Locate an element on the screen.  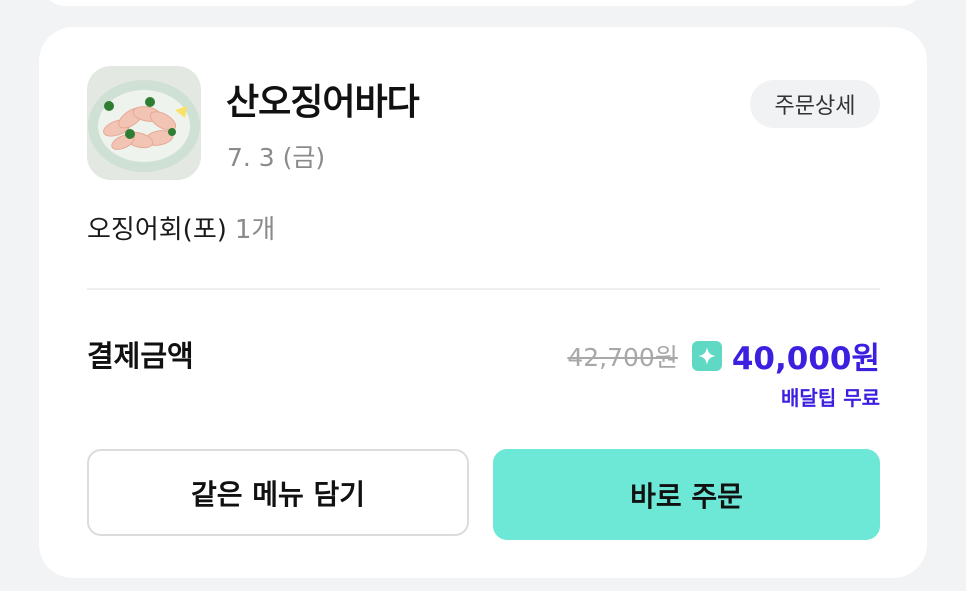
store-thumbnail is located at coordinates (144, 123).